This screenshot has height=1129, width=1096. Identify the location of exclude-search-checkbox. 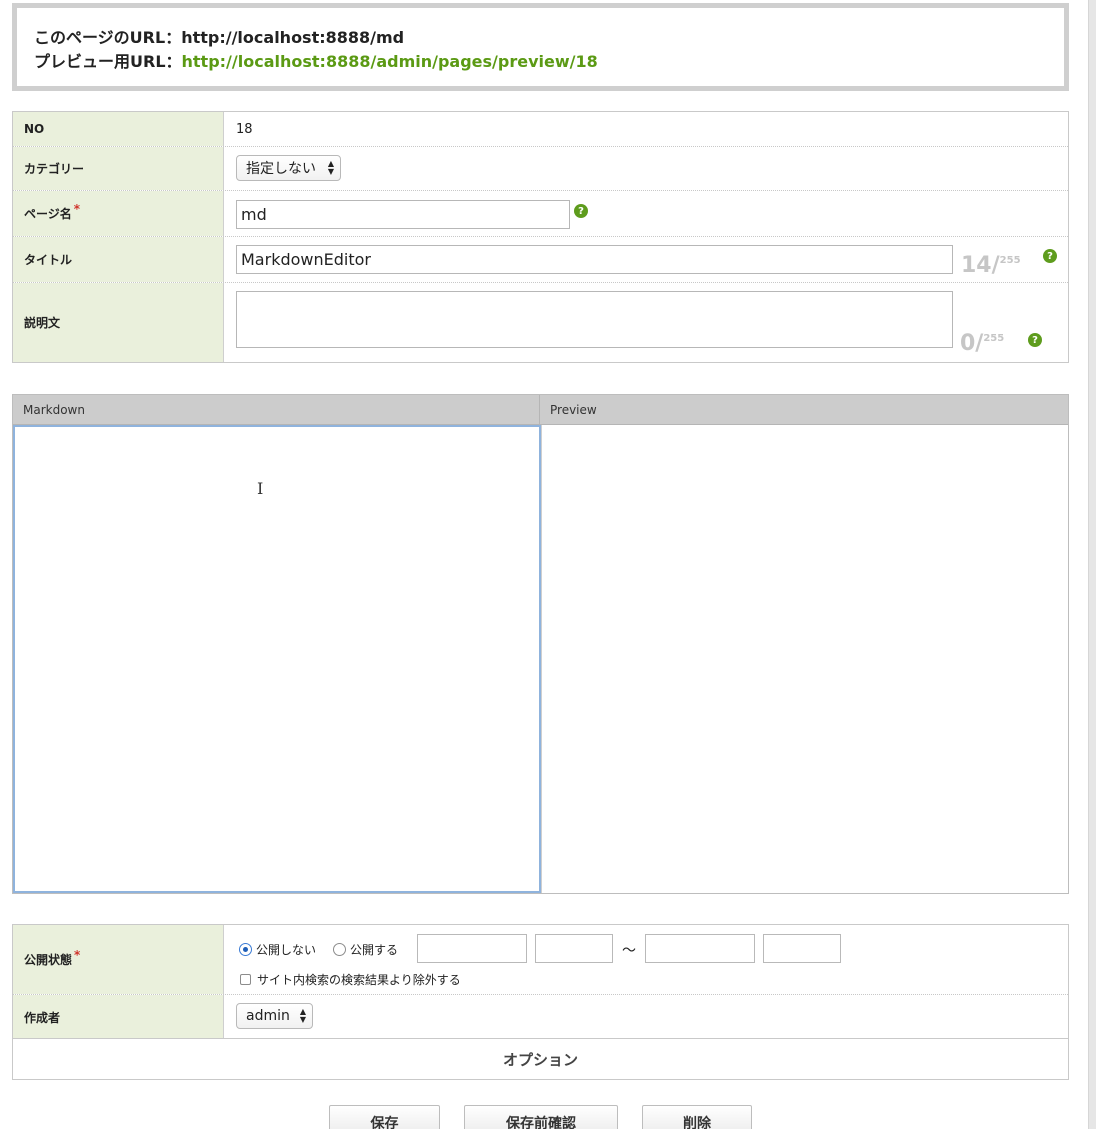
(245, 979).